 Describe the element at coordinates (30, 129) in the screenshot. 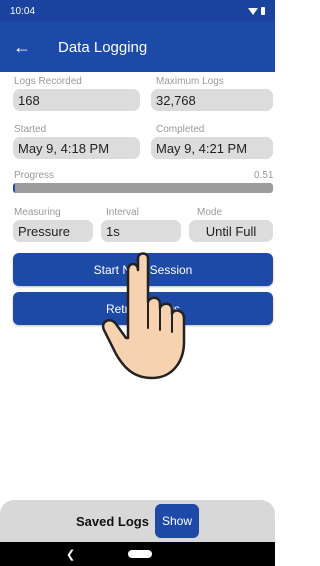

I see `started-label: Started` at that location.